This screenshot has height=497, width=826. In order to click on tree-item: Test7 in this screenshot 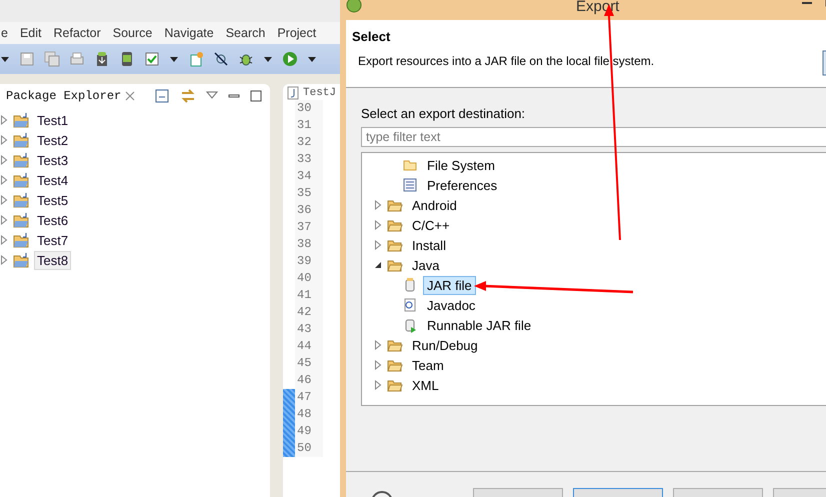, I will do `click(53, 240)`.